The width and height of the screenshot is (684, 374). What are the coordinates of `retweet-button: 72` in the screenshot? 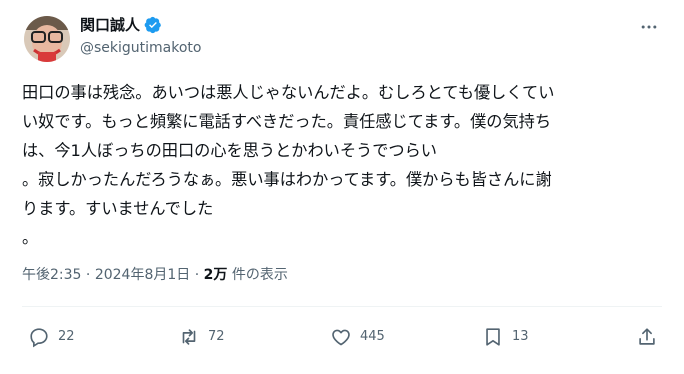 It's located at (201, 337).